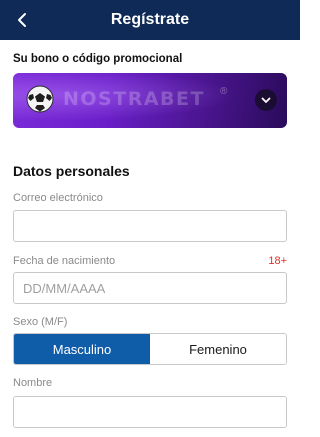 This screenshot has height=437, width=320. What do you see at coordinates (218, 349) in the screenshot?
I see `sex-option-female: Femenino` at bounding box center [218, 349].